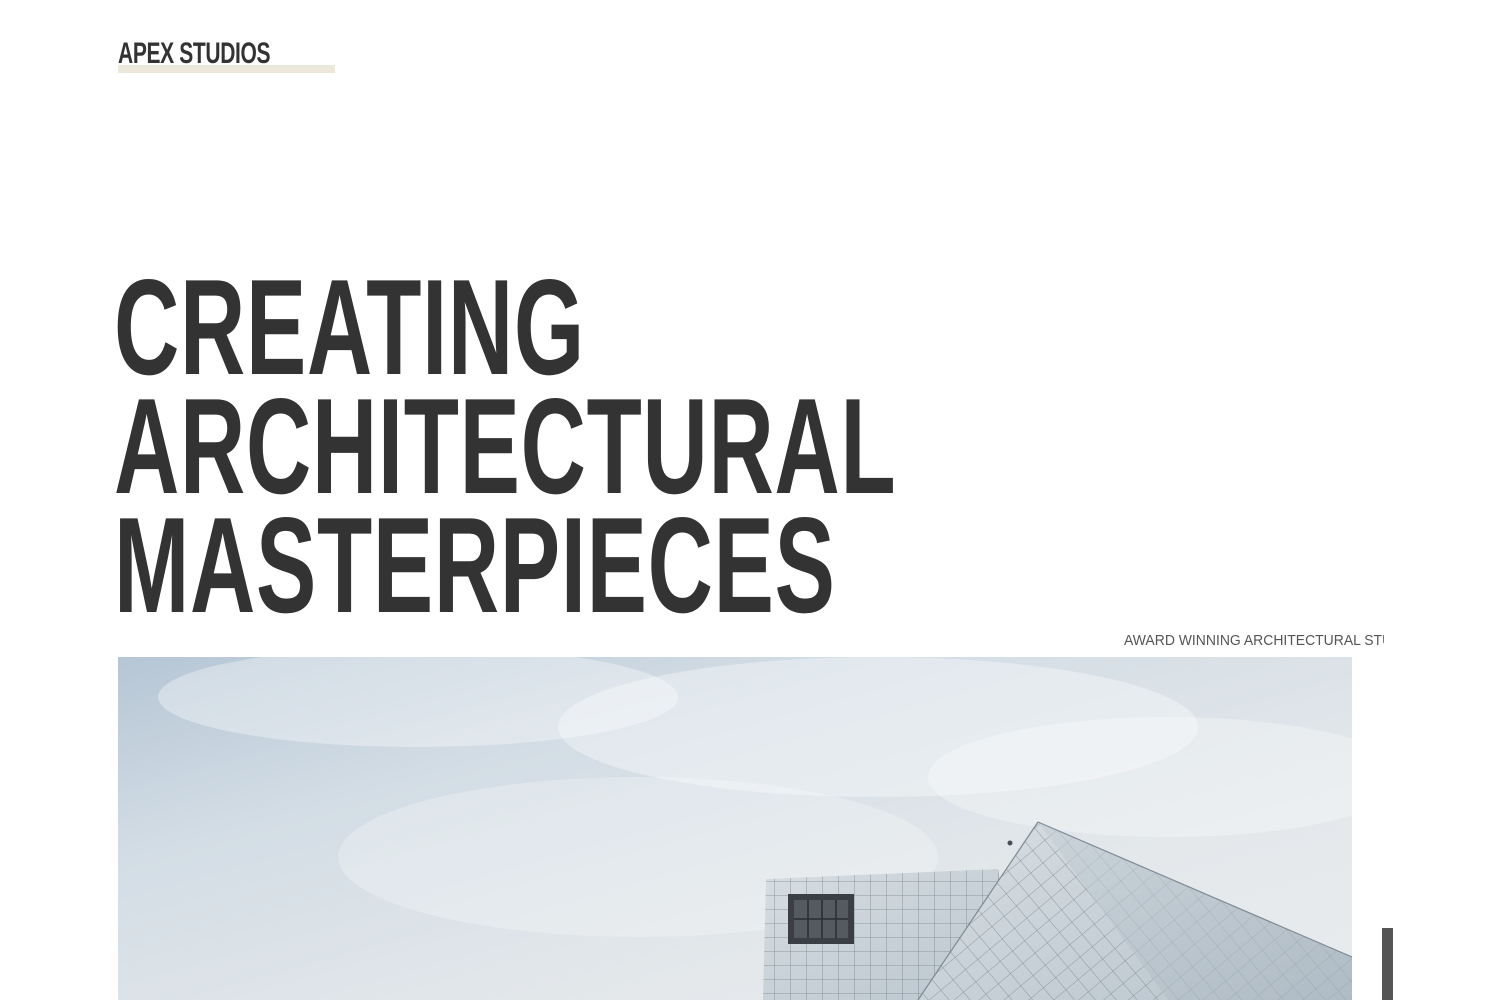 This screenshot has width=1500, height=1000. Describe the element at coordinates (475, 565) in the screenshot. I see `headline-line-3: MASTERPIECES` at that location.